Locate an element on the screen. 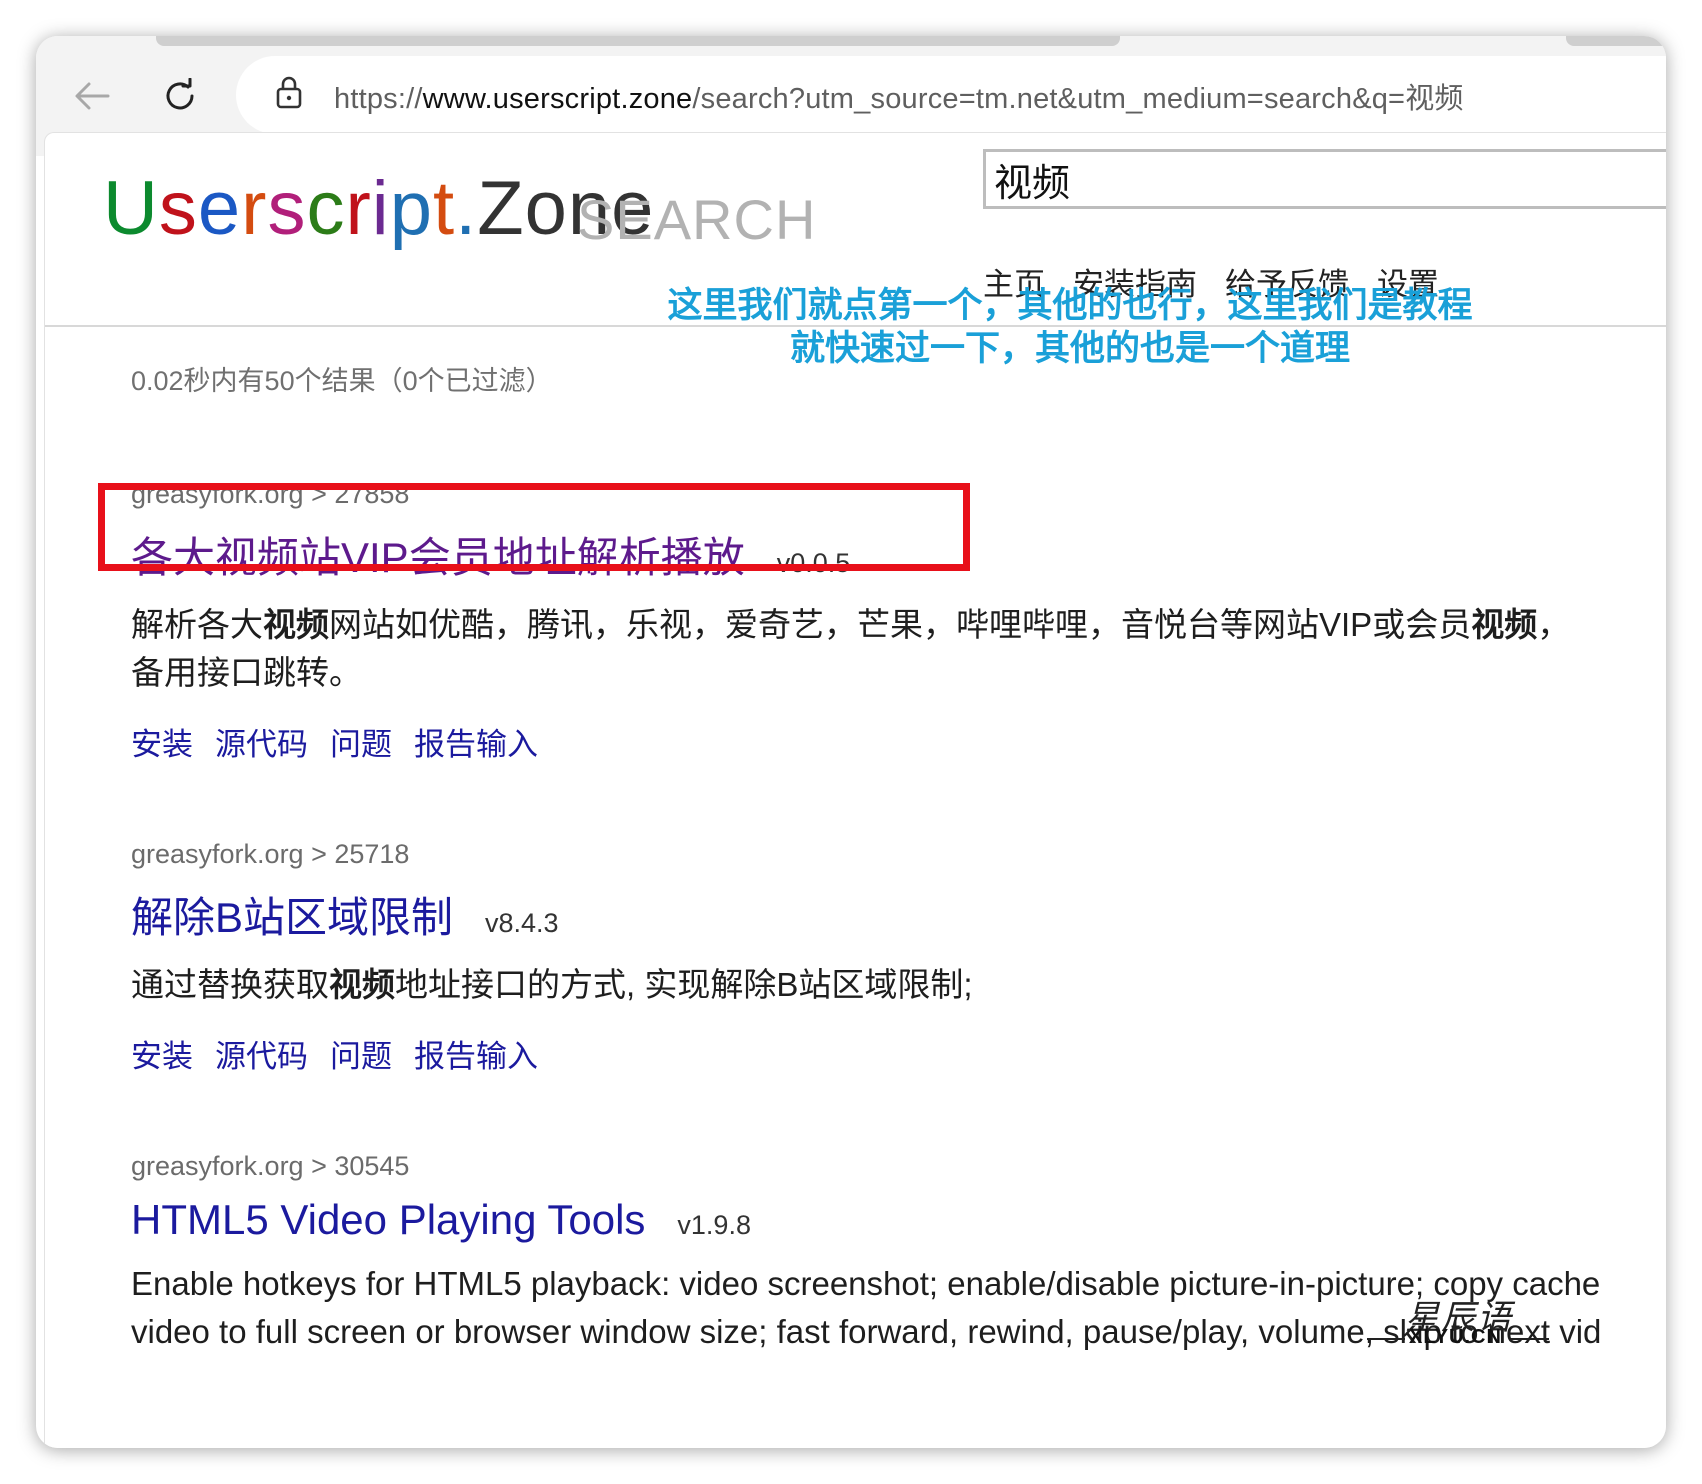 This screenshot has height=1484, width=1702. logo-letter: p is located at coordinates (411, 208).